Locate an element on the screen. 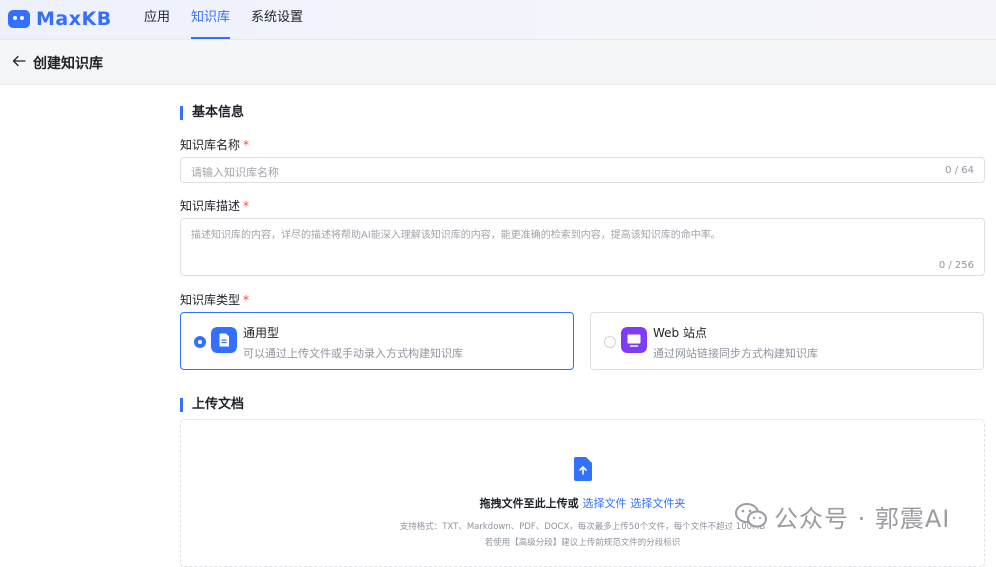 The height and width of the screenshot is (567, 996). back-arrow-icon is located at coordinates (19, 61).